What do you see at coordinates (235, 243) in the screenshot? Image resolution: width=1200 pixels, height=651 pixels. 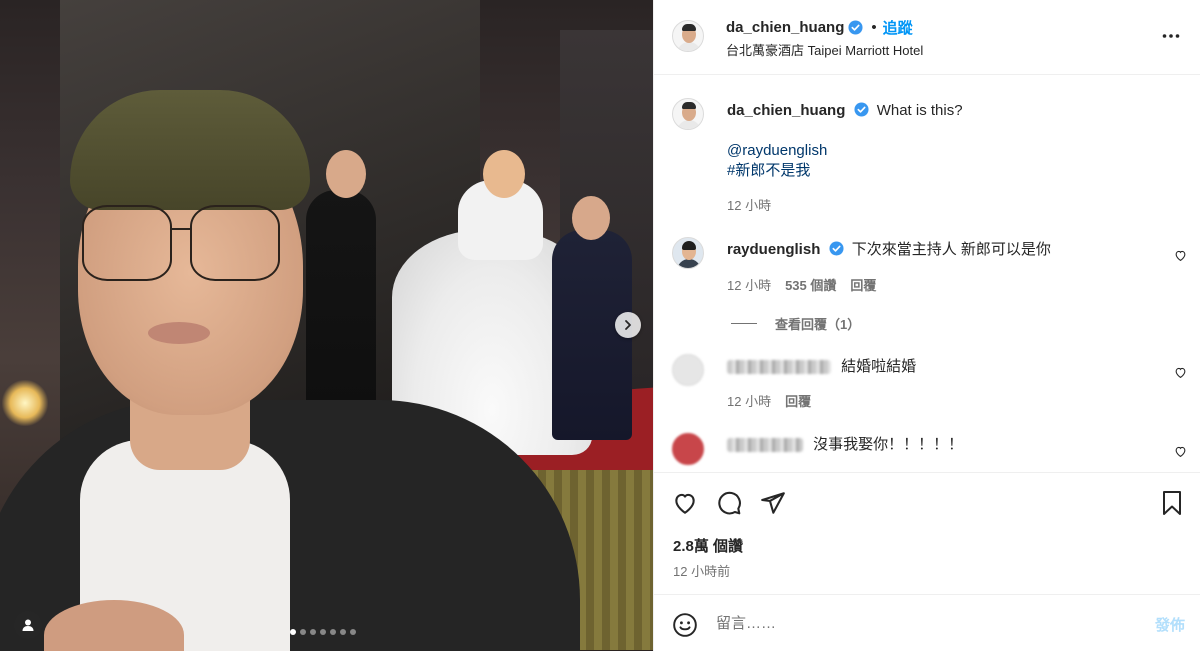 I see `glasses-right-lens` at bounding box center [235, 243].